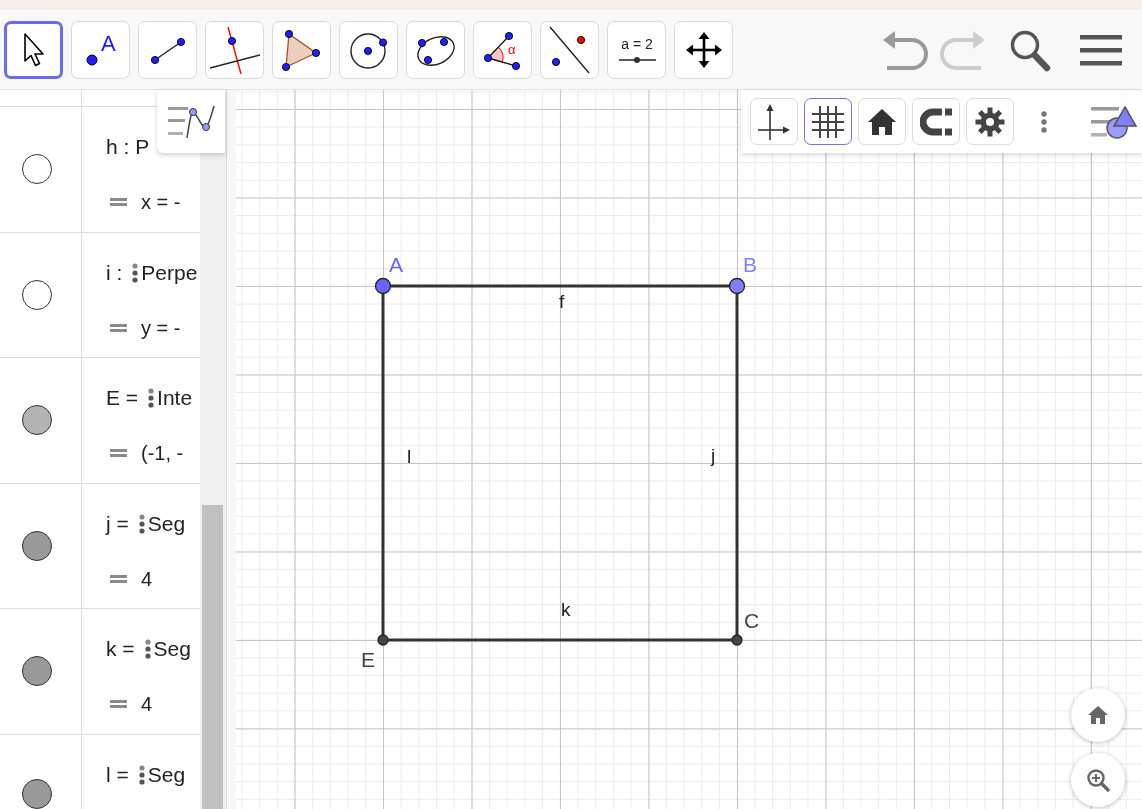 Image resolution: width=1142 pixels, height=809 pixels. What do you see at coordinates (117, 523) in the screenshot?
I see `object-name: j =` at bounding box center [117, 523].